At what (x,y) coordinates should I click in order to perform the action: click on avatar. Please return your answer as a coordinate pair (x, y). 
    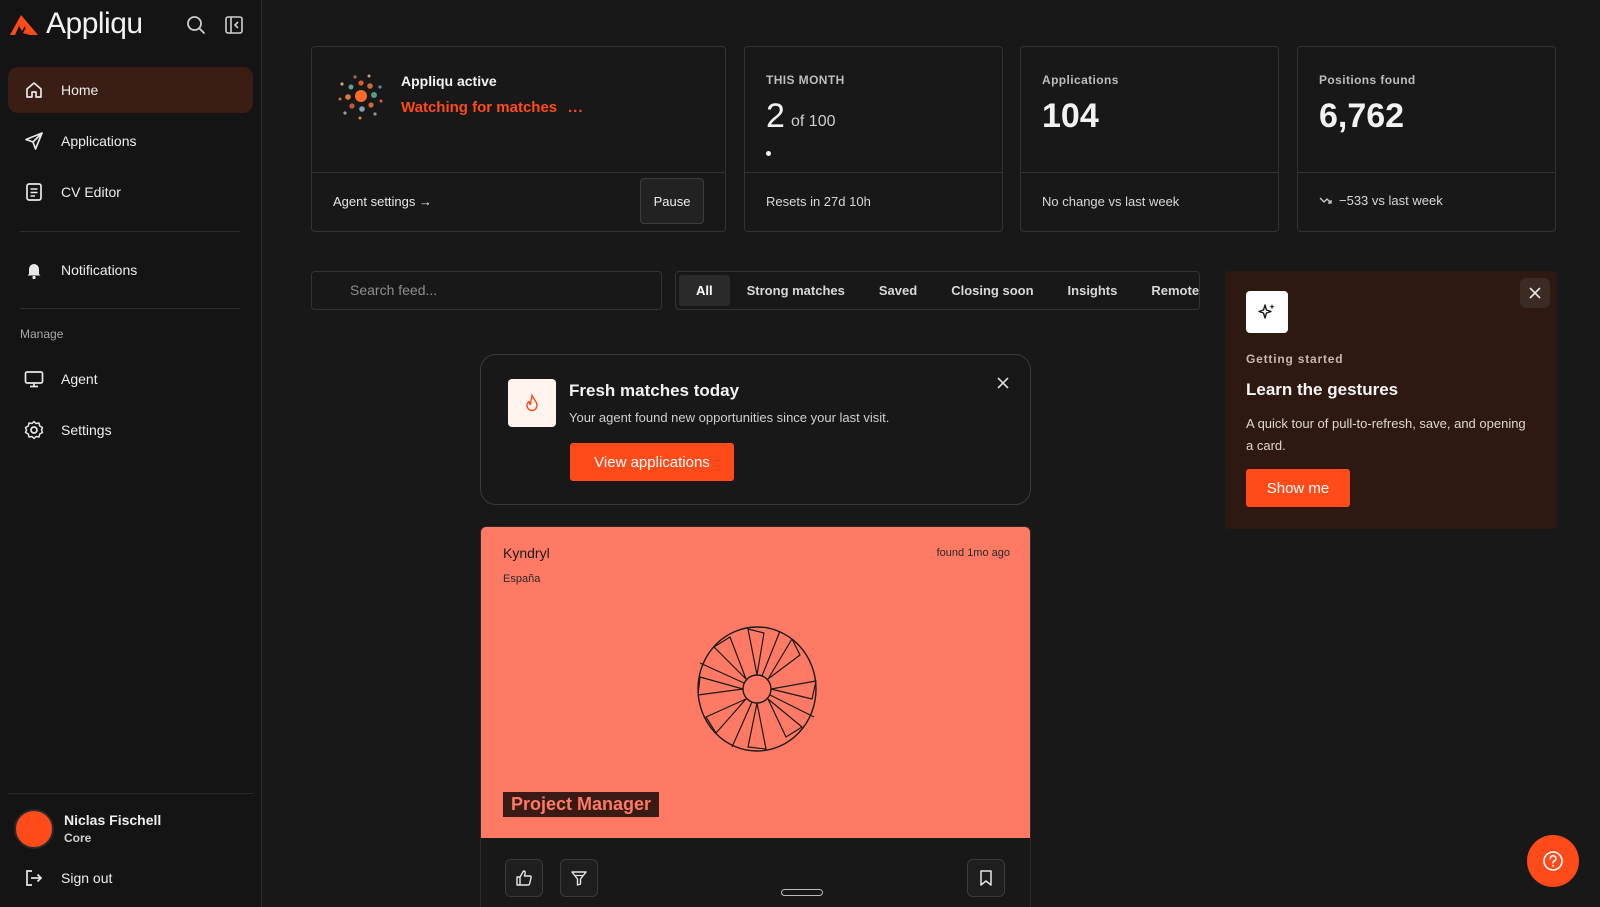
    Looking at the image, I should click on (34, 829).